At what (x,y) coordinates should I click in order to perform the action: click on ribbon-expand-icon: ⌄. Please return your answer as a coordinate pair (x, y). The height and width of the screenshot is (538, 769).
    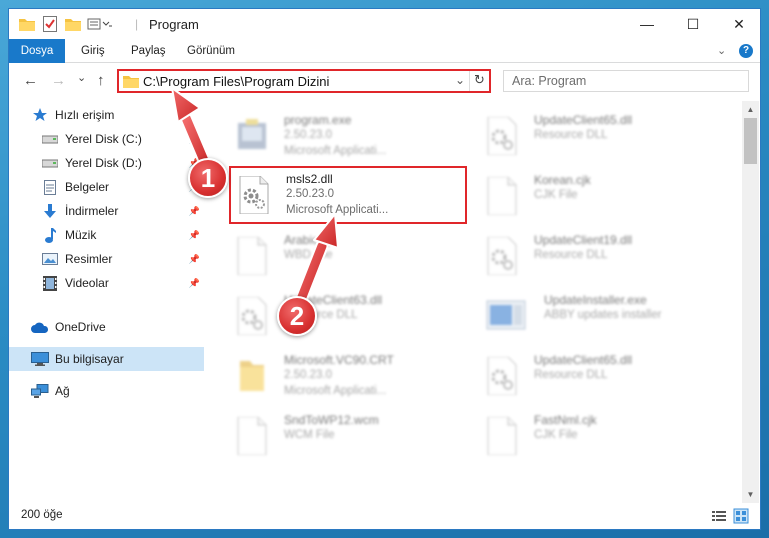
    Looking at the image, I should click on (721, 50).